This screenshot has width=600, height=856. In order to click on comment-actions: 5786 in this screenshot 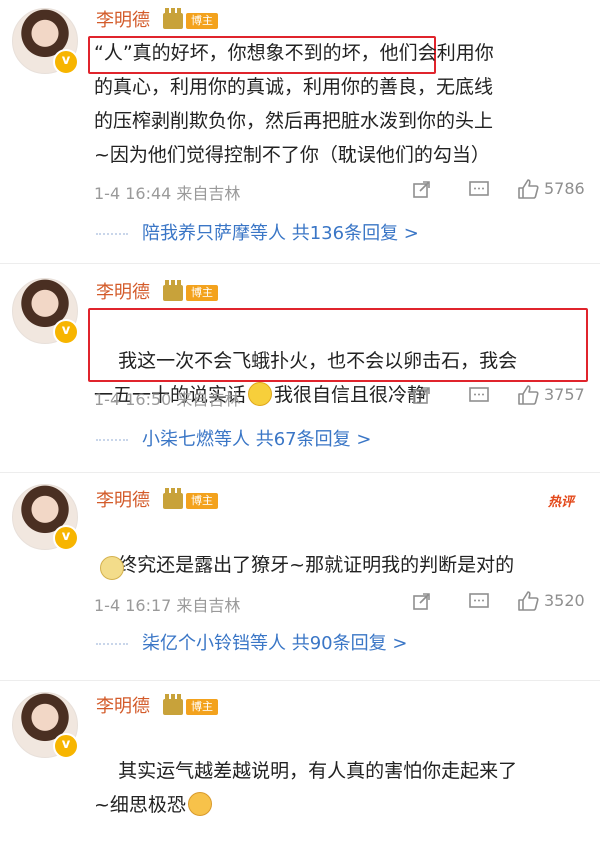, I will do `click(504, 189)`.